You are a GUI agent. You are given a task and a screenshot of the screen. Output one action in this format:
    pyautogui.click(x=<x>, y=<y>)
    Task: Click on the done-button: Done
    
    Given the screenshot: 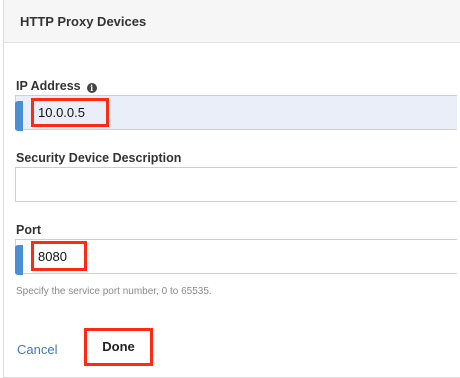 What is the action you would take?
    pyautogui.click(x=118, y=347)
    